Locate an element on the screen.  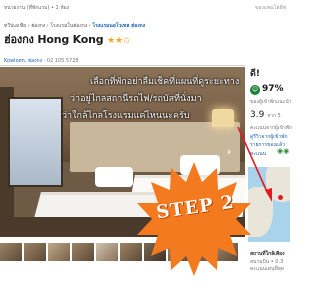
top-bar-left-text: หน่วยงาน (ที่พักแรม) • 1 ห้อง is located at coordinates (37, 8).